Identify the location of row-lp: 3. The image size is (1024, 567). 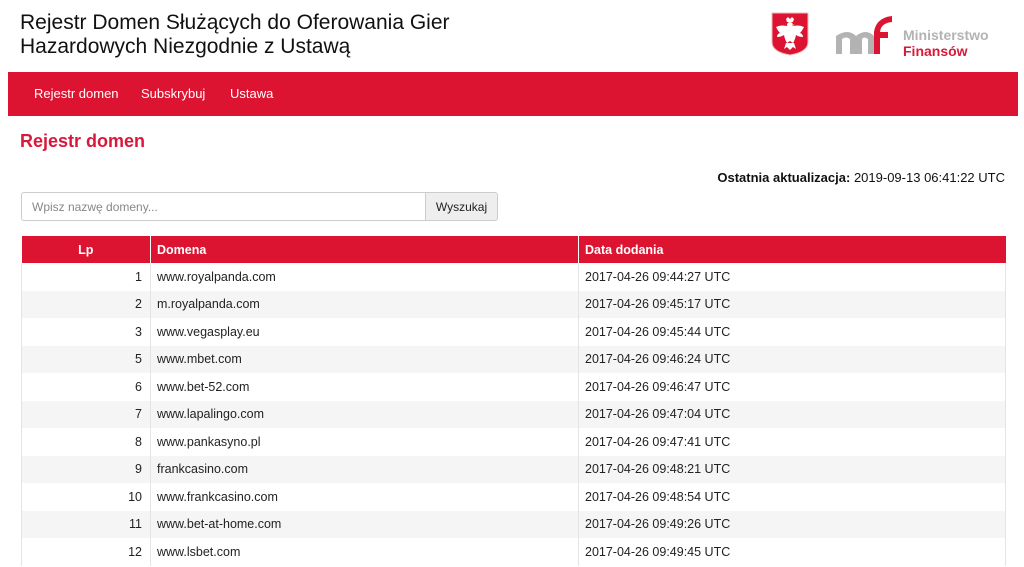
(86, 332).